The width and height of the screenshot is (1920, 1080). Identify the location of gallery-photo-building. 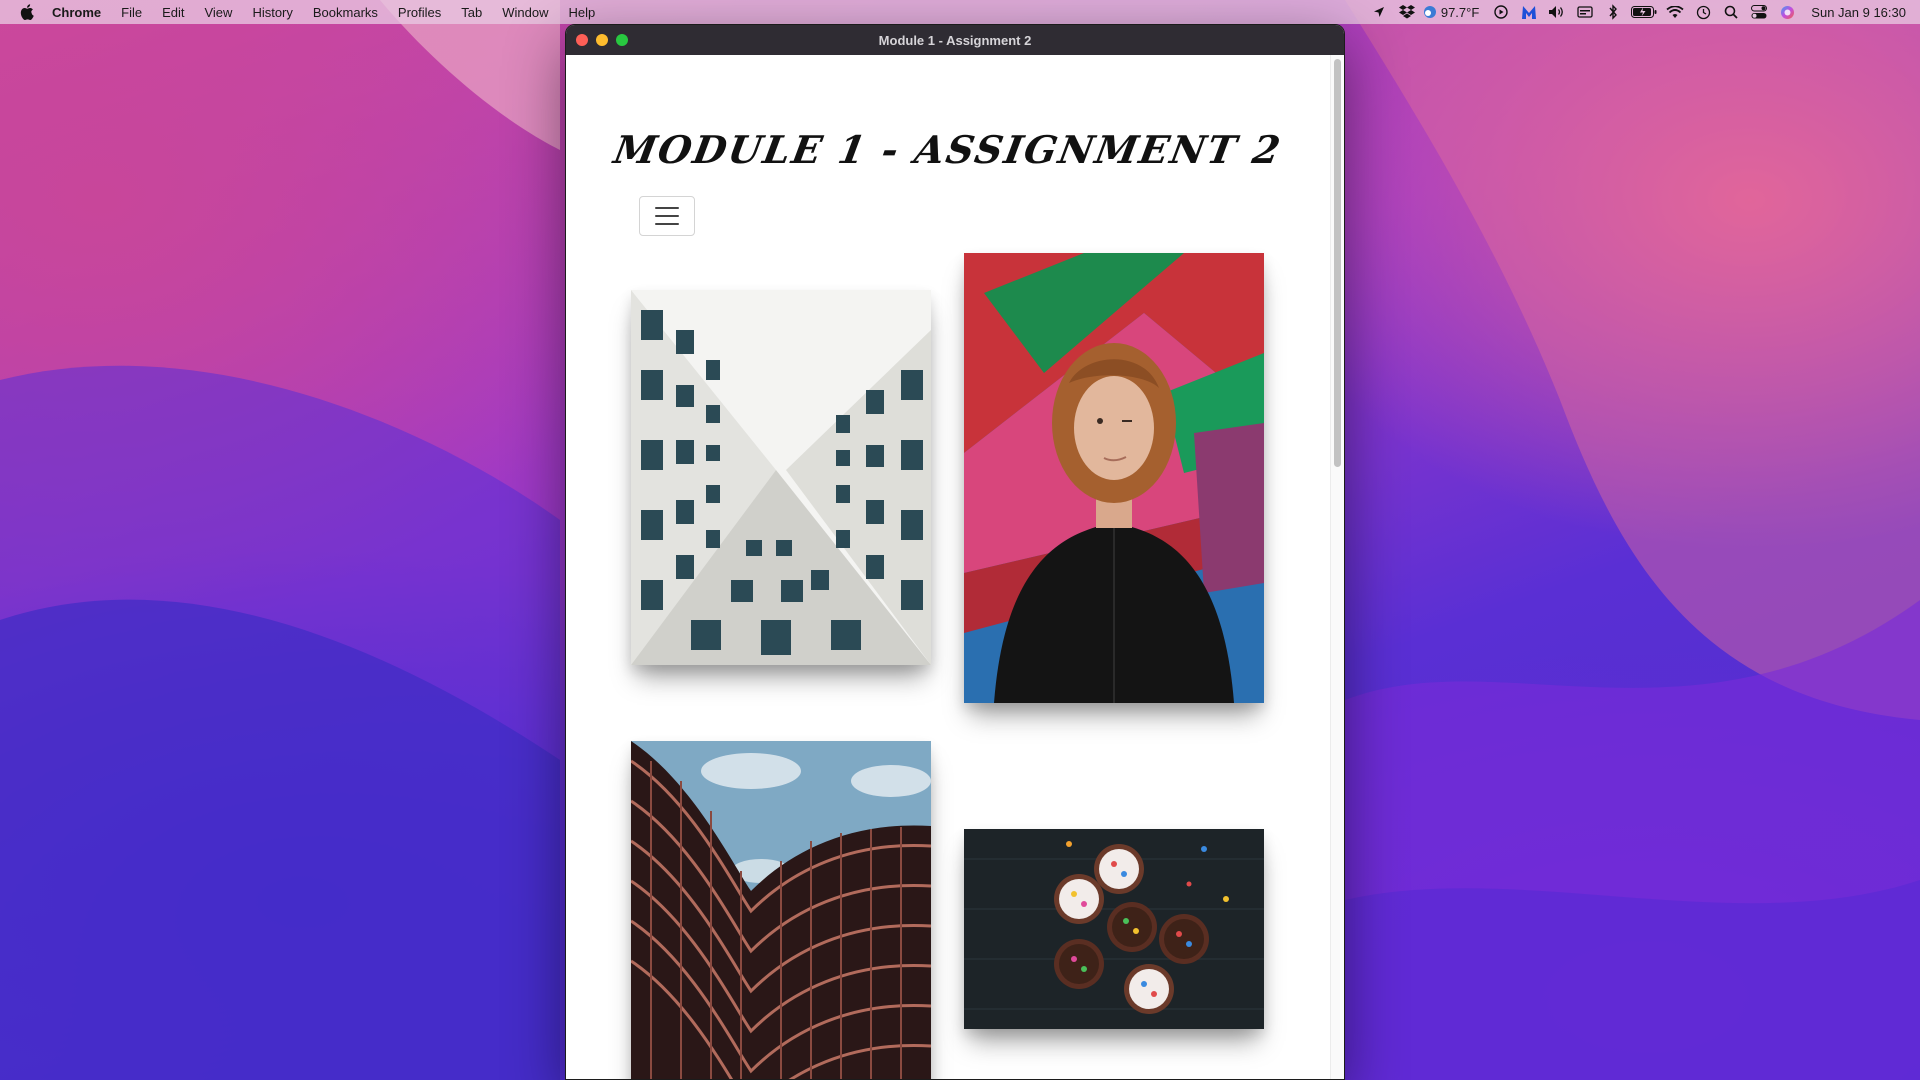
(781, 477).